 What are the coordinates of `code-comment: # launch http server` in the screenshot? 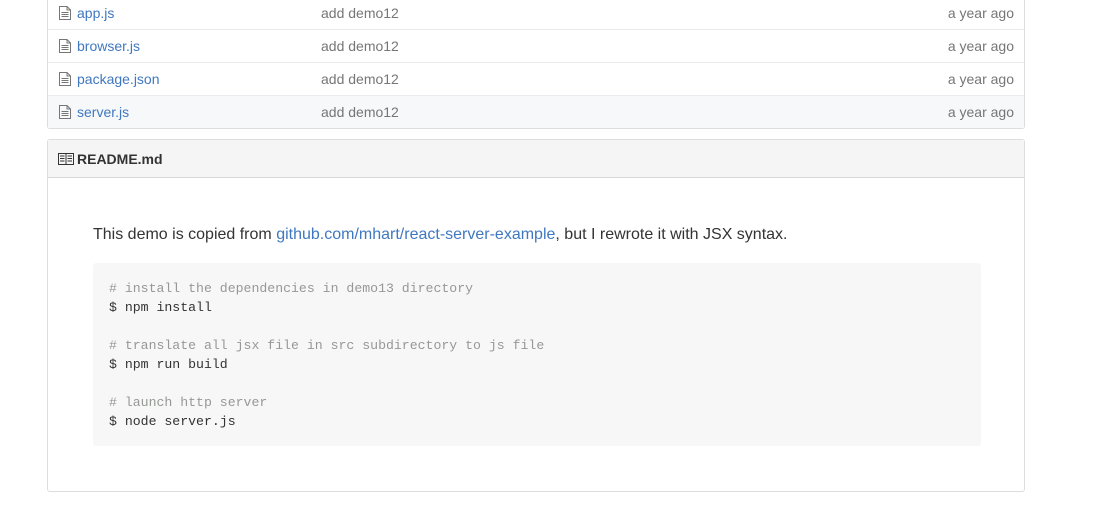 It's located at (188, 402).